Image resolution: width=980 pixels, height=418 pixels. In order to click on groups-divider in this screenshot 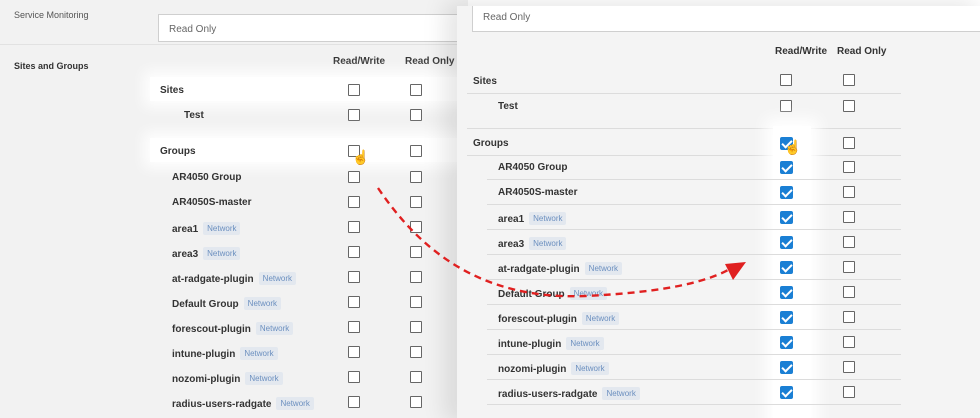, I will do `click(684, 155)`.